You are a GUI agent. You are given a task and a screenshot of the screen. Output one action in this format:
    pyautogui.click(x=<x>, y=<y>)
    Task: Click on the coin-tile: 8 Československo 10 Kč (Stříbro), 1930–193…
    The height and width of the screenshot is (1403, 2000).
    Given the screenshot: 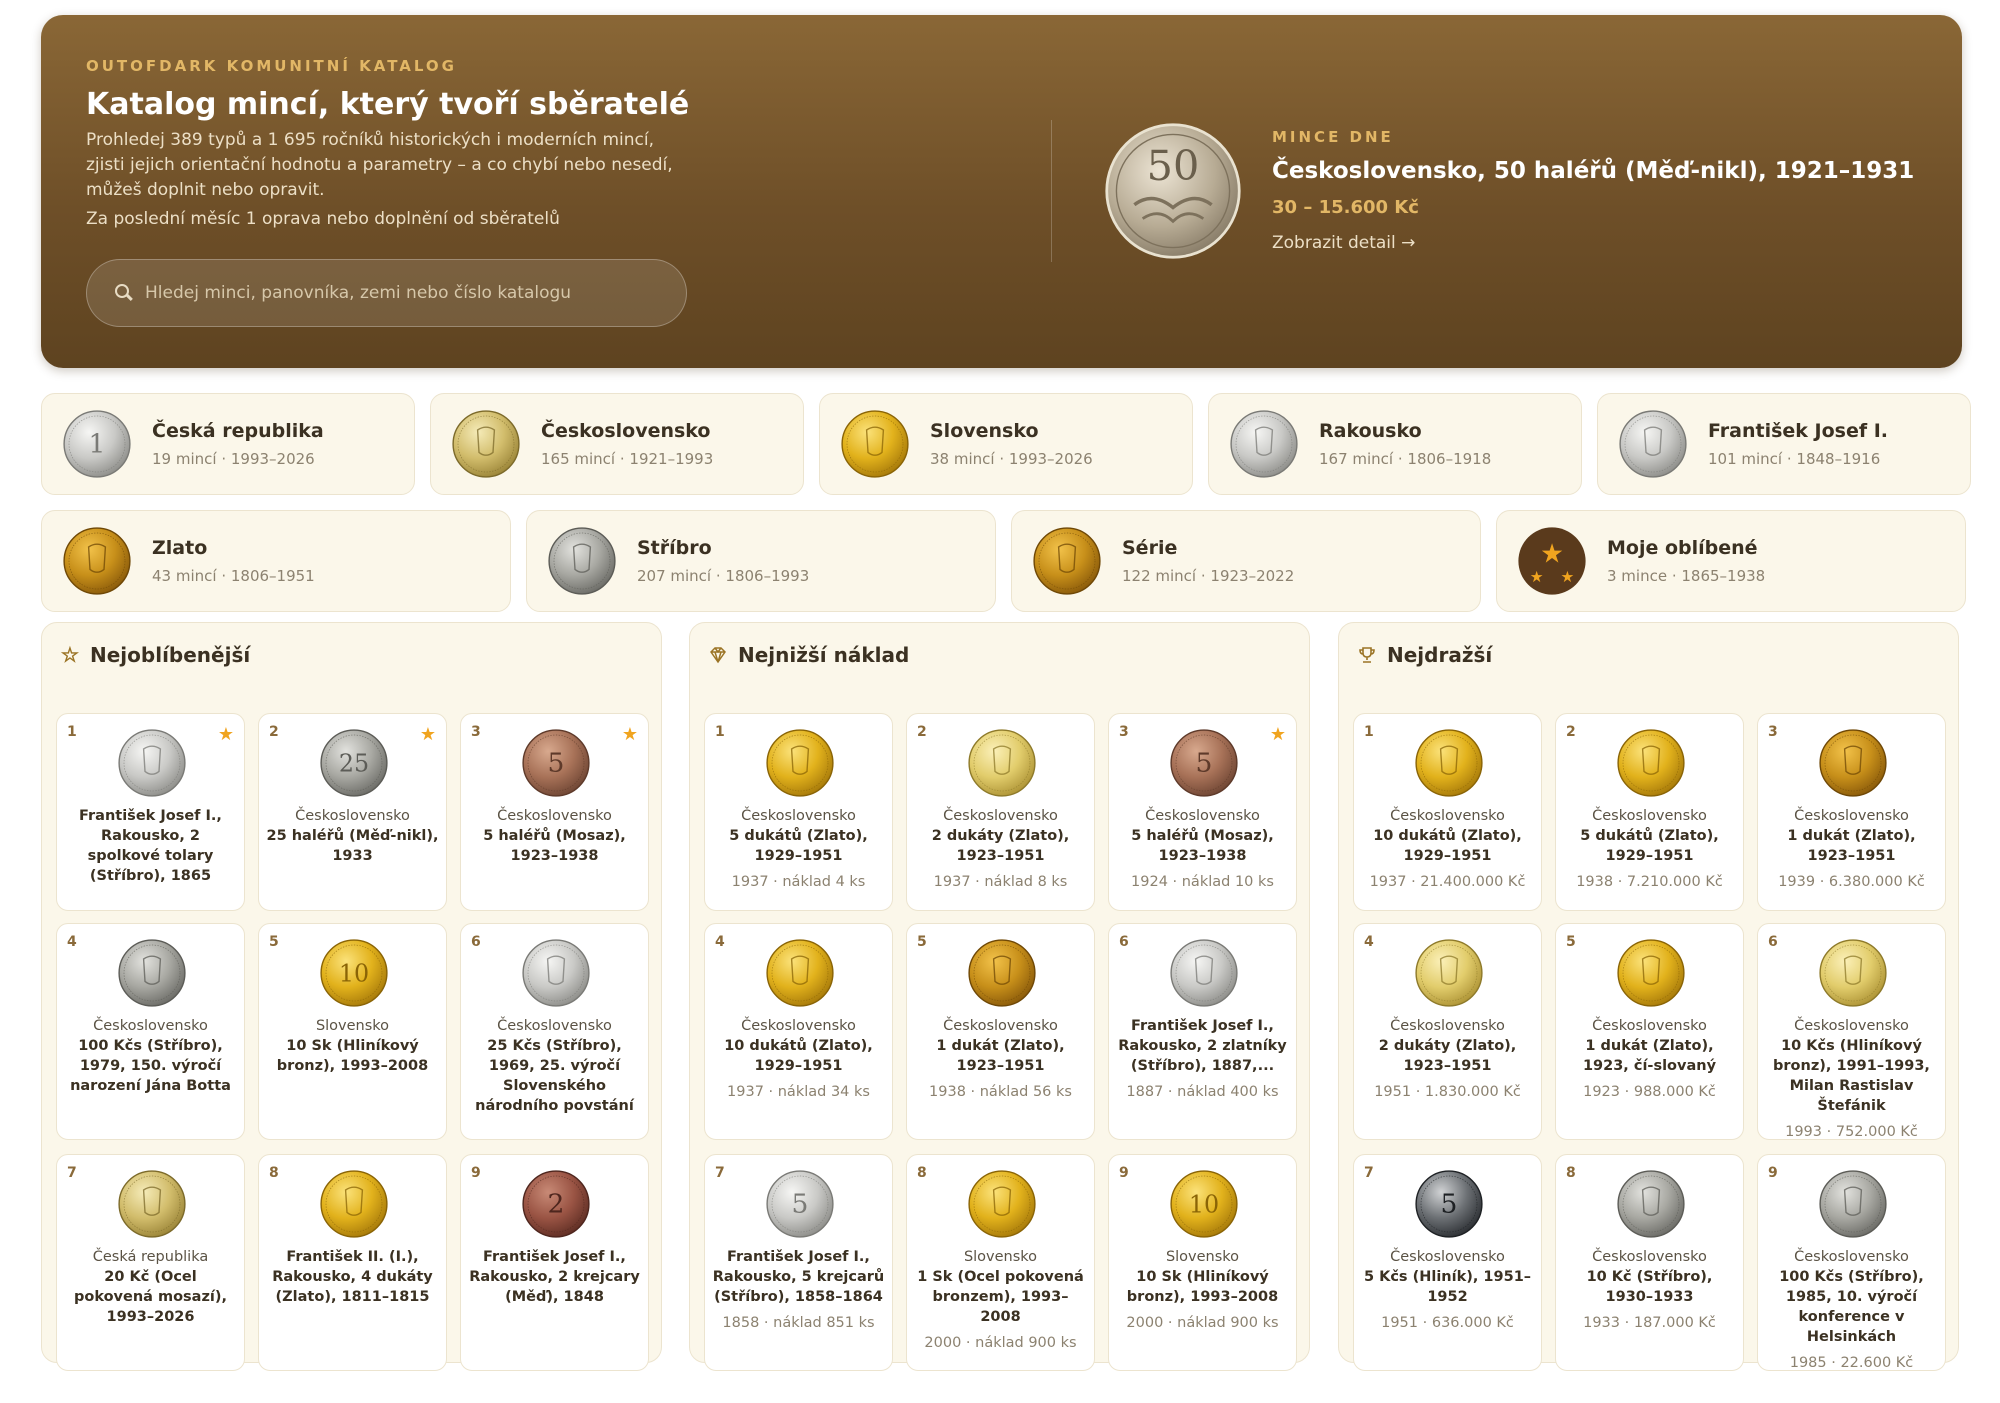 What is the action you would take?
    pyautogui.click(x=1649, y=1262)
    